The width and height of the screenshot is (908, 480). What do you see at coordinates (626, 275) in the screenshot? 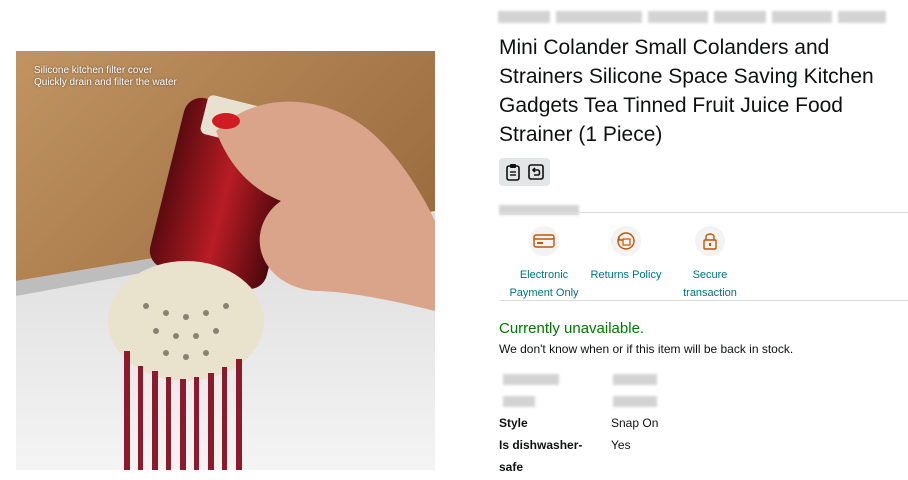
I see `trust-label-line1: Returns Policy` at bounding box center [626, 275].